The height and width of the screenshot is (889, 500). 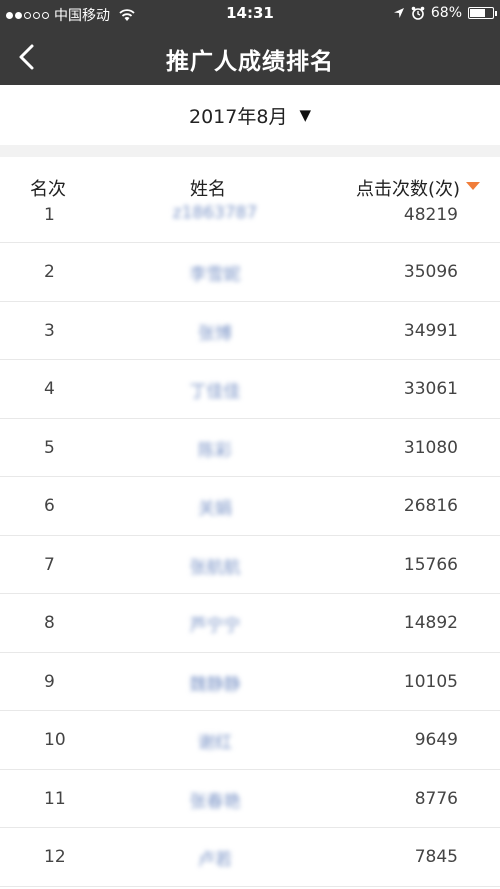 What do you see at coordinates (215, 392) in the screenshot?
I see `name-cell: 丁佳佳` at bounding box center [215, 392].